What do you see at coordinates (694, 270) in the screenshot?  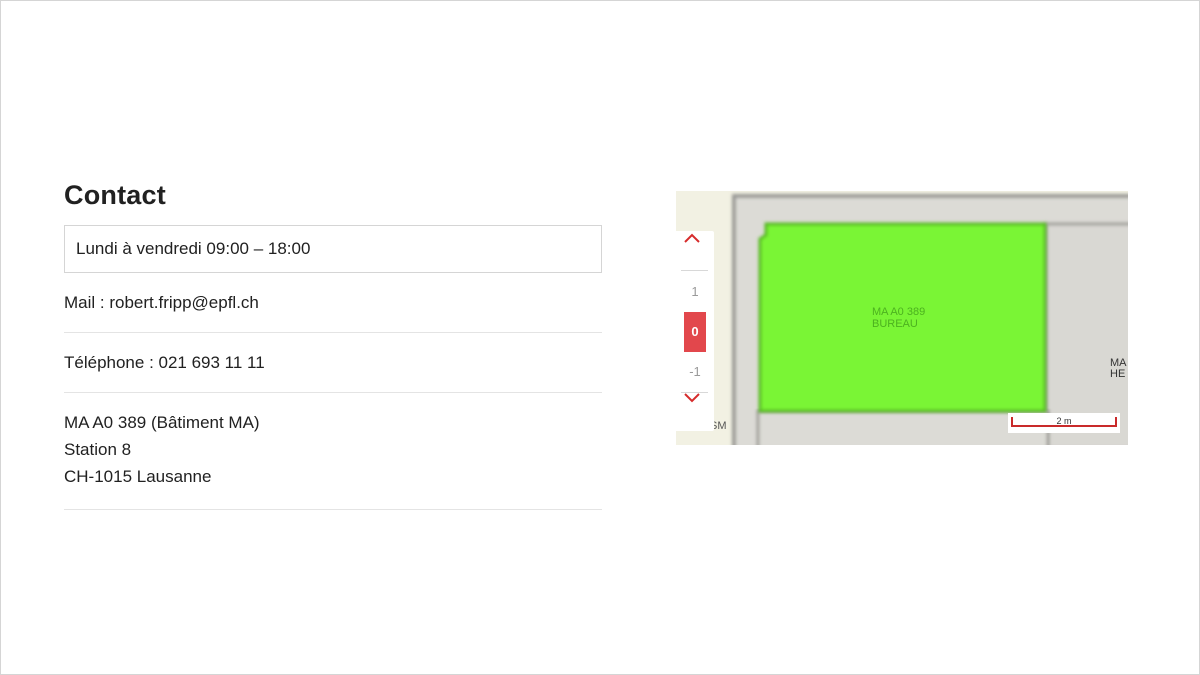 I see `floor-divider` at bounding box center [694, 270].